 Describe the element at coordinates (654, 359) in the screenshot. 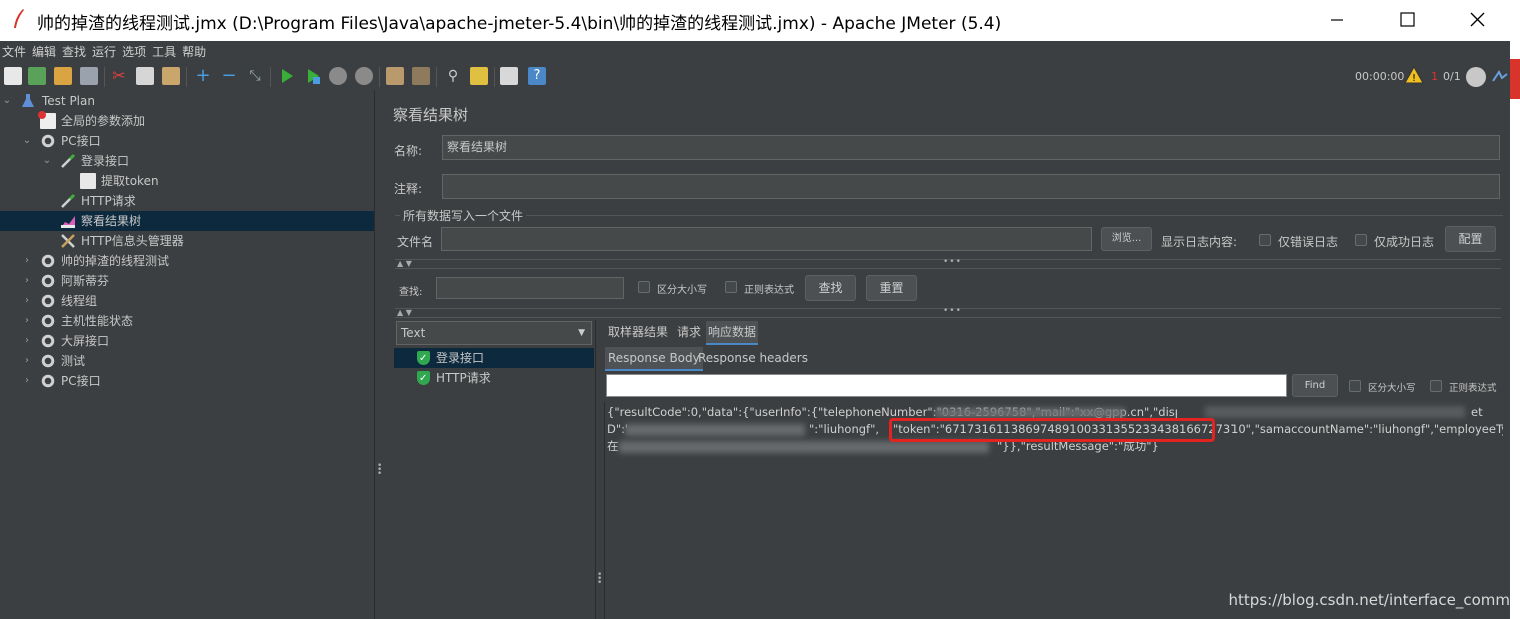

I see `subtab-response-body: Response Body` at that location.